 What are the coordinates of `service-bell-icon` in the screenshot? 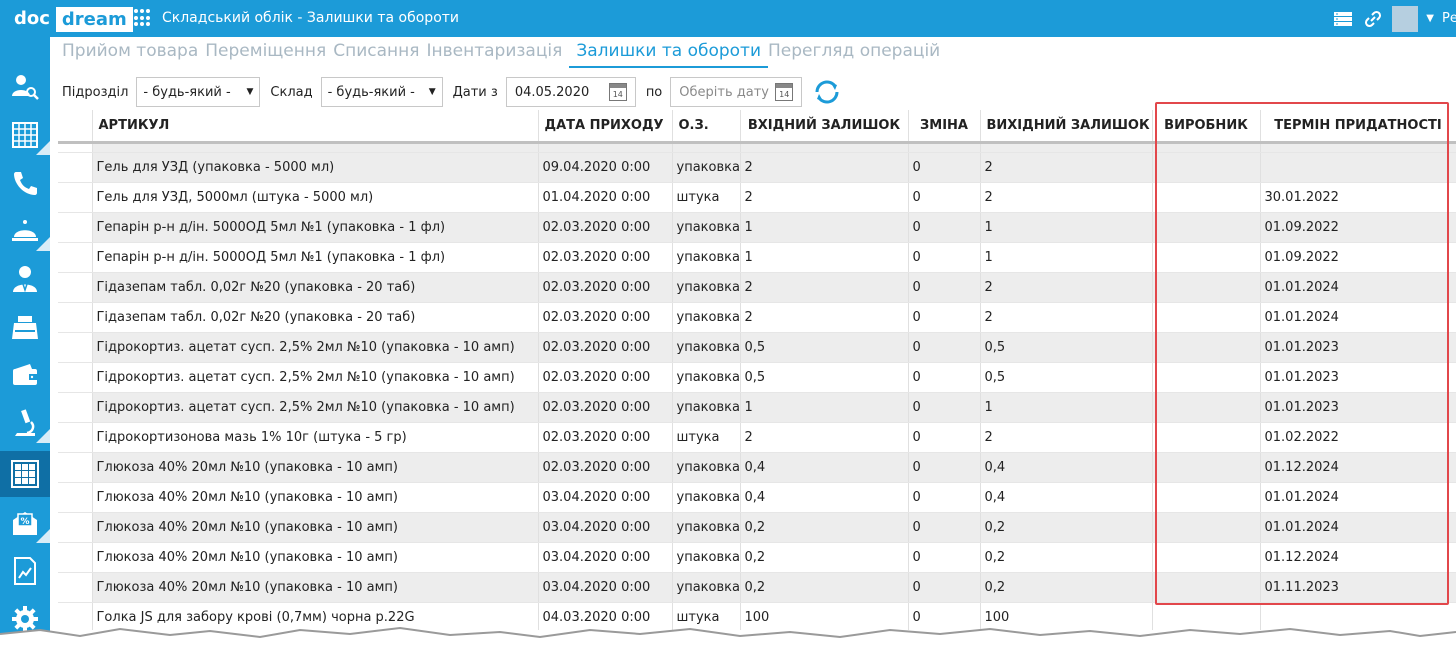 It's located at (25, 231).